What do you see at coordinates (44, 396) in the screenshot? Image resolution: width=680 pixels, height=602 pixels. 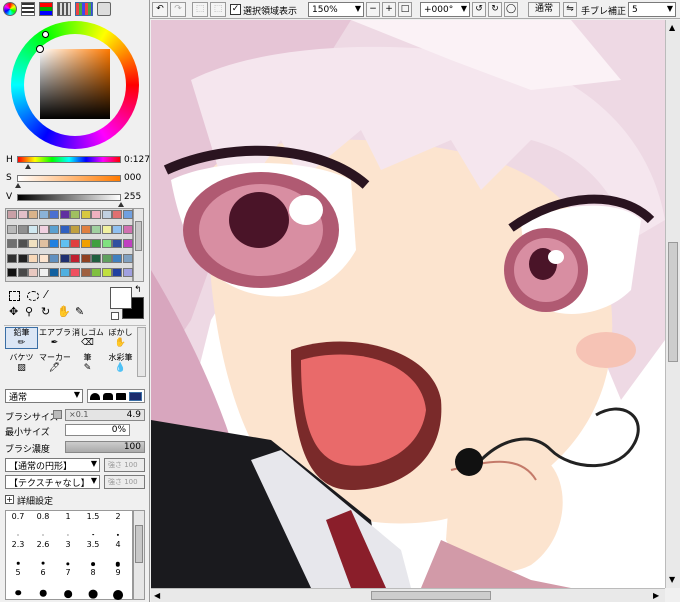 I see `blend-mode-select: 通常 ▼` at bounding box center [44, 396].